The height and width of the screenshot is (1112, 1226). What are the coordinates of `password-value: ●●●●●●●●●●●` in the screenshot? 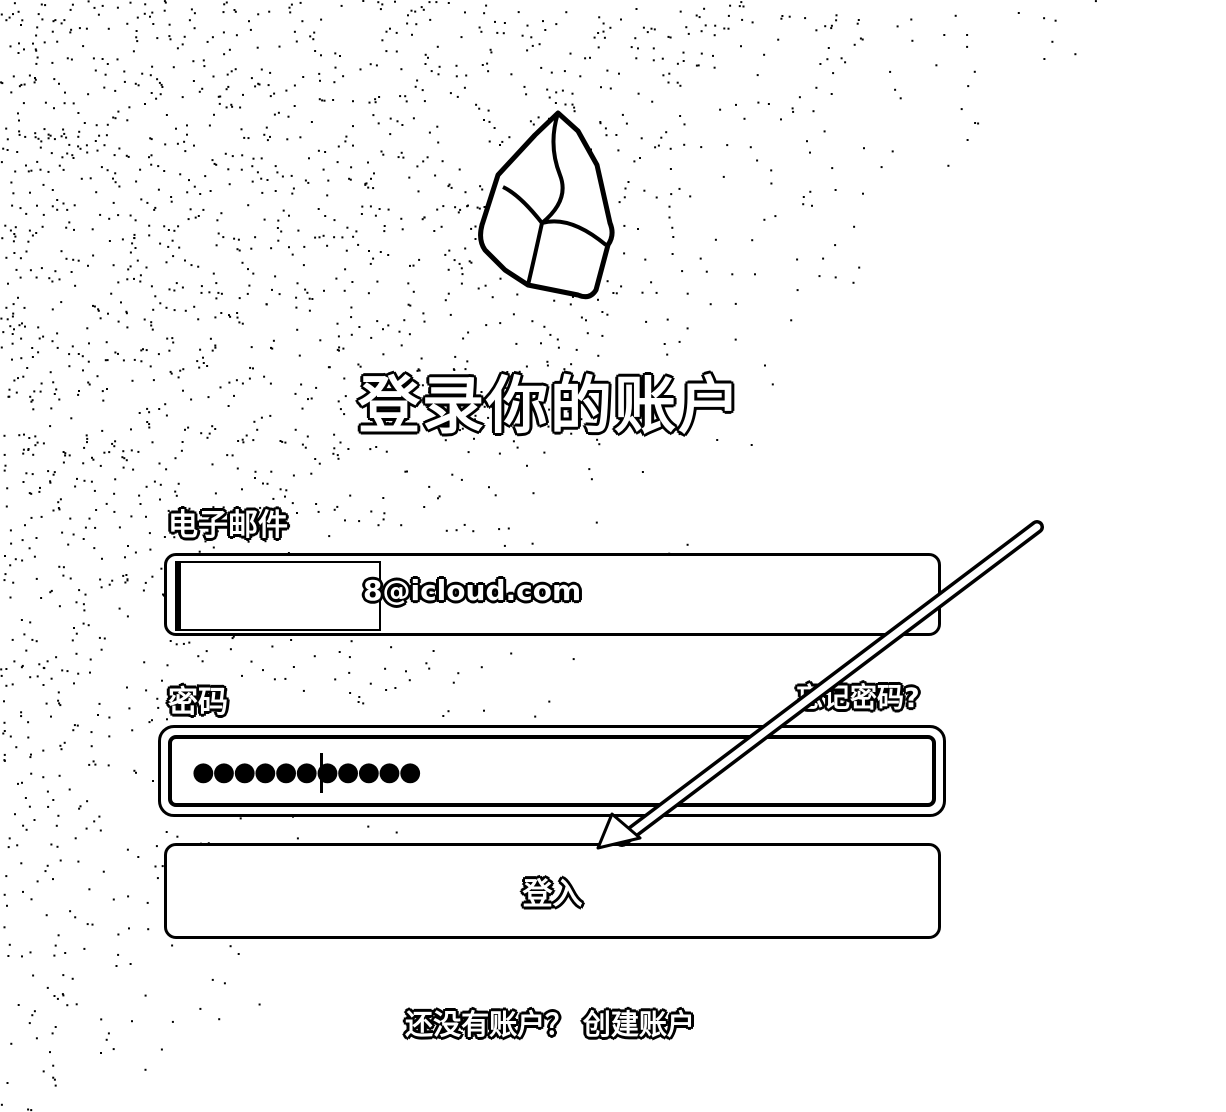 It's located at (307, 772).